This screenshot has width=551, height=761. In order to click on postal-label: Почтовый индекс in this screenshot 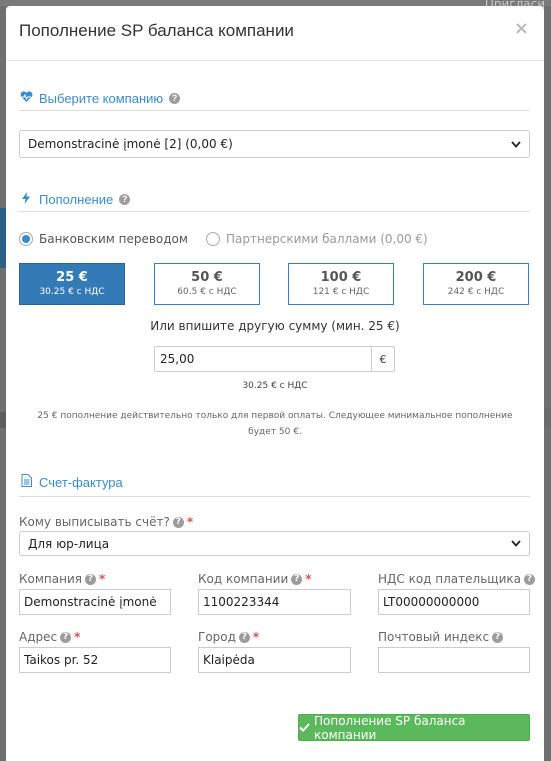, I will do `click(434, 637)`.